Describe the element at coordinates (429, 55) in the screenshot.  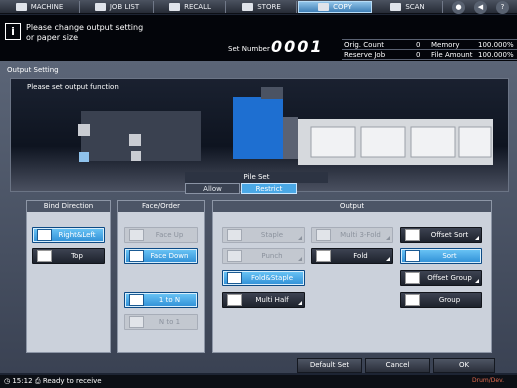
I see `counter-row: Reserve Job 0 File Amount 100.000%` at that location.